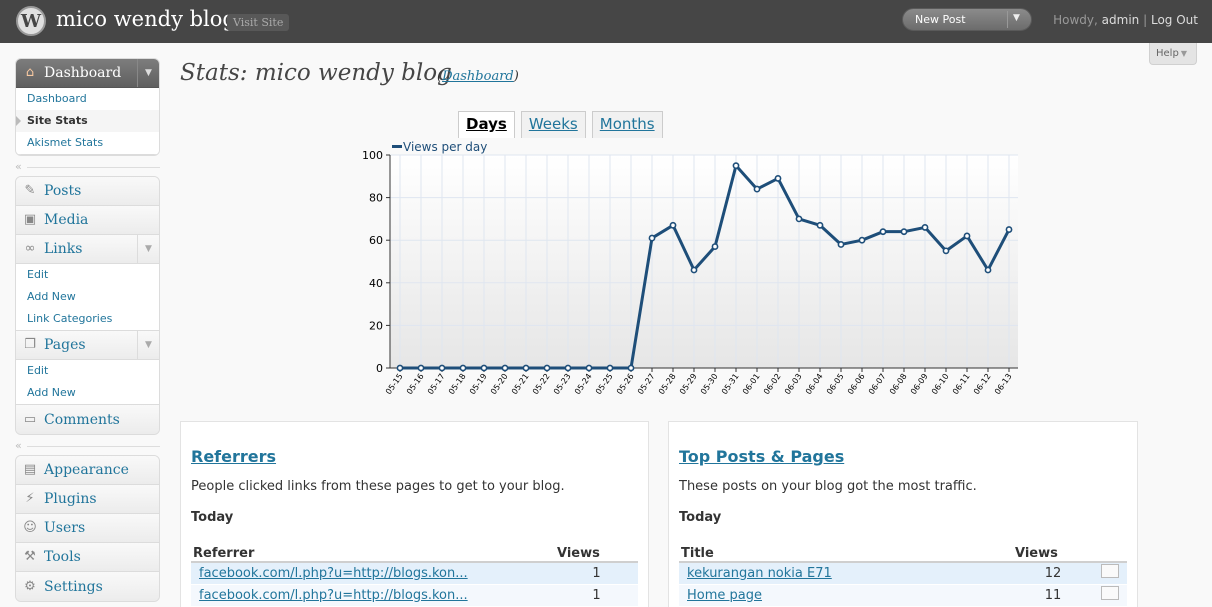  Describe the element at coordinates (898, 384) in the screenshot. I see `x-tick-label: 06-08` at that location.